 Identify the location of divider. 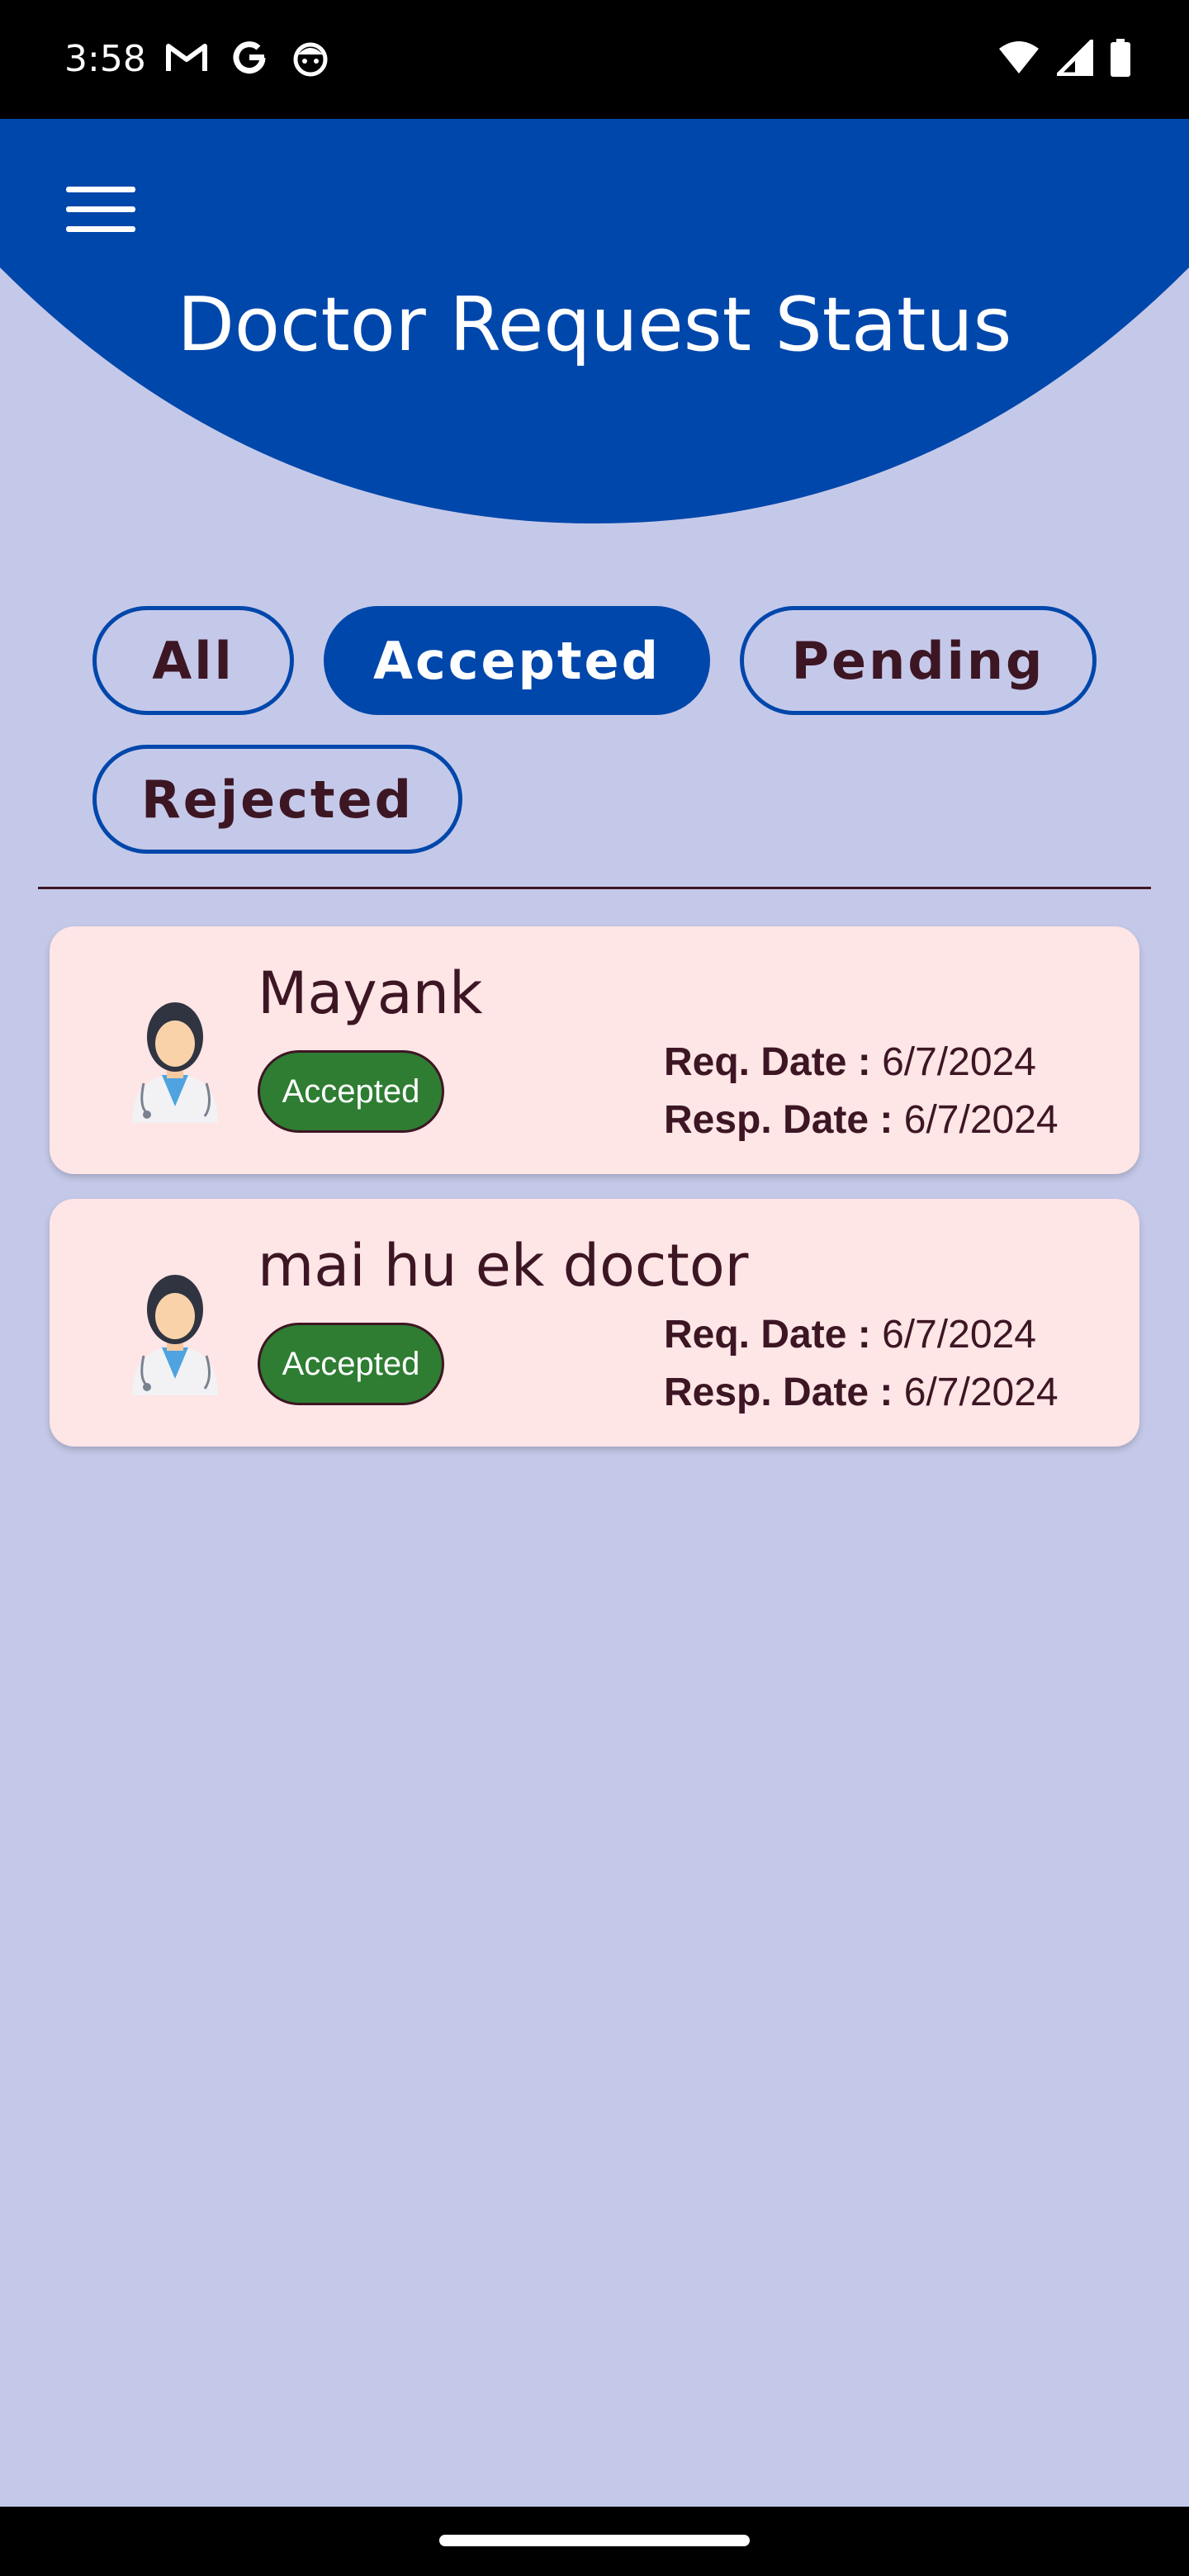
(594, 888).